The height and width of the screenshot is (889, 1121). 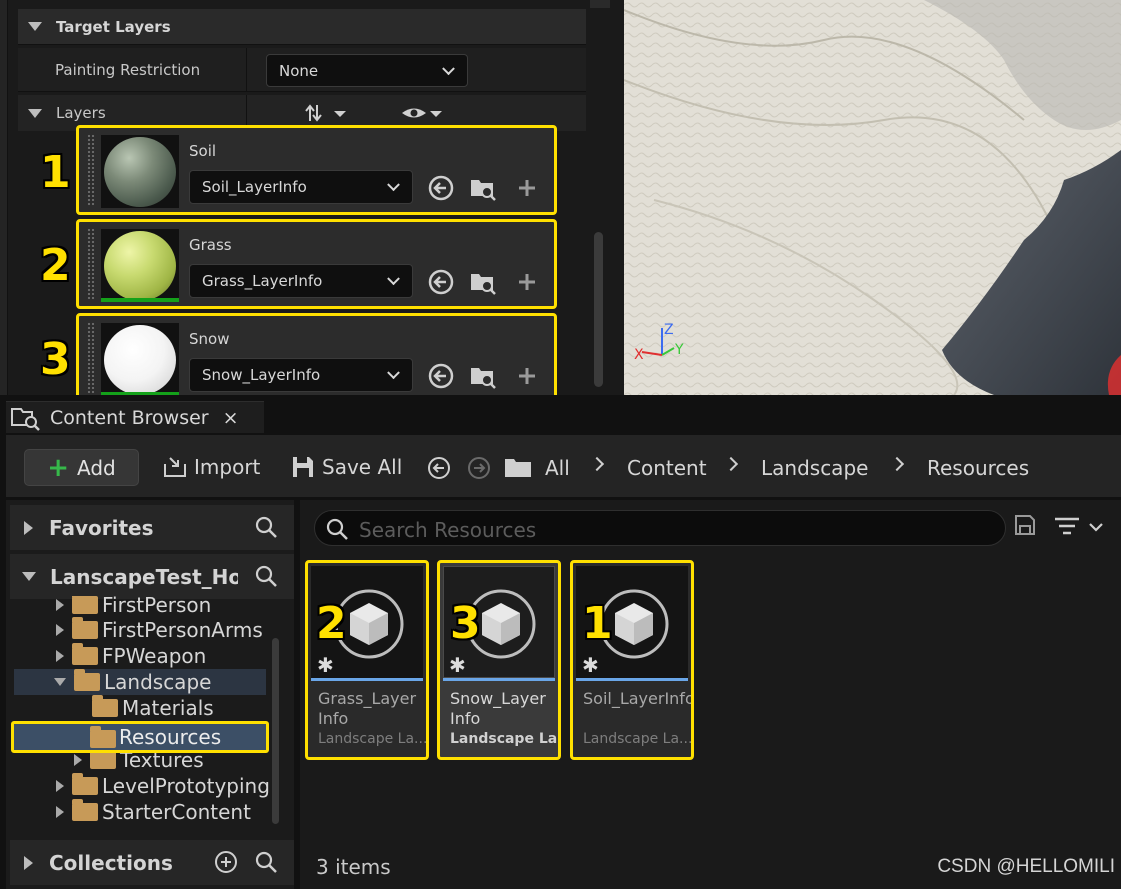 I want to click on tree-item-label: StarterContent, so click(x=176, y=812).